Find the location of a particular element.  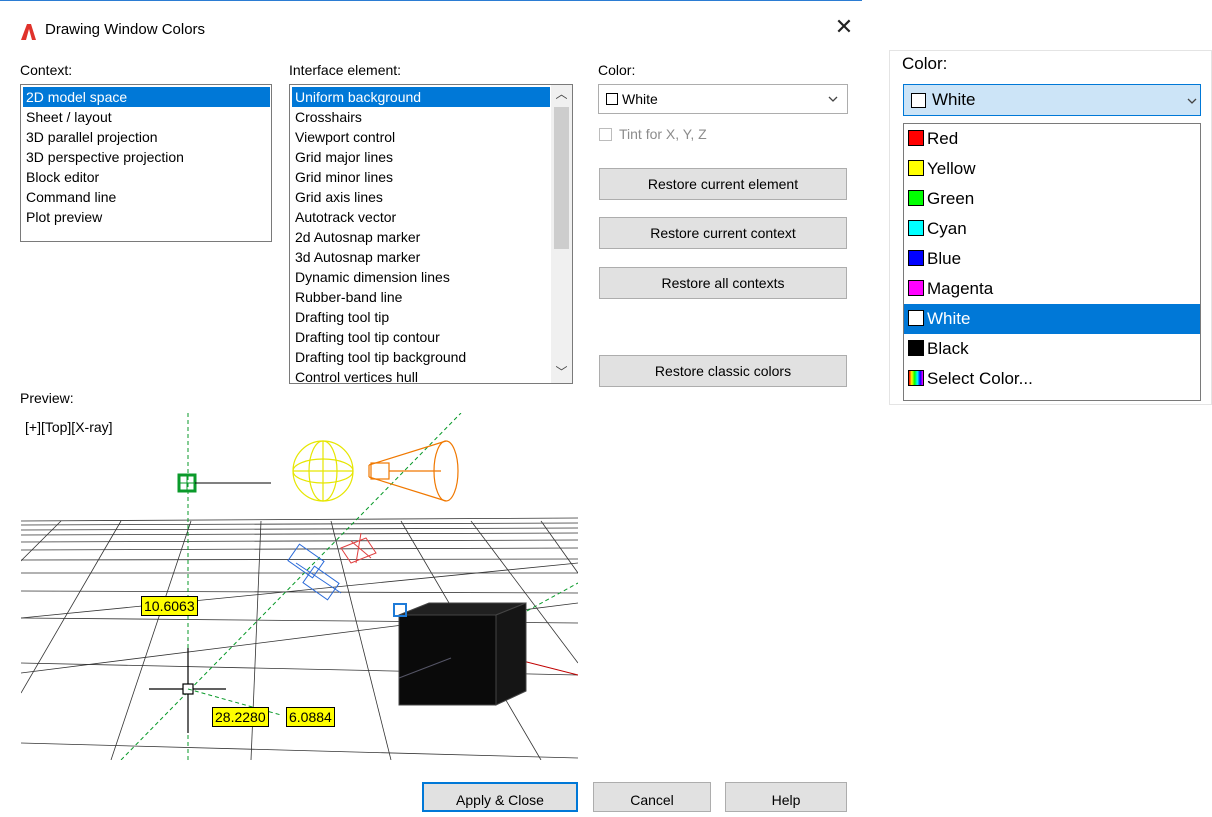

black-swatch-icon is located at coordinates (916, 348).